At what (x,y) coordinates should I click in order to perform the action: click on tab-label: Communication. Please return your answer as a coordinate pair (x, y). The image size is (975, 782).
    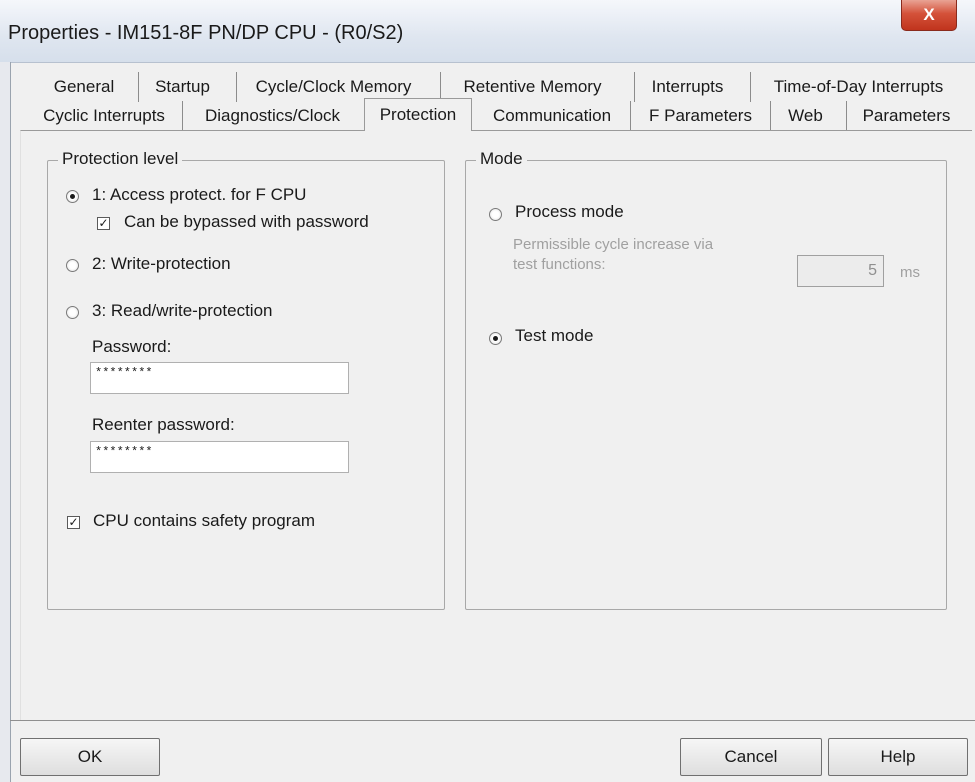
    Looking at the image, I should click on (552, 115).